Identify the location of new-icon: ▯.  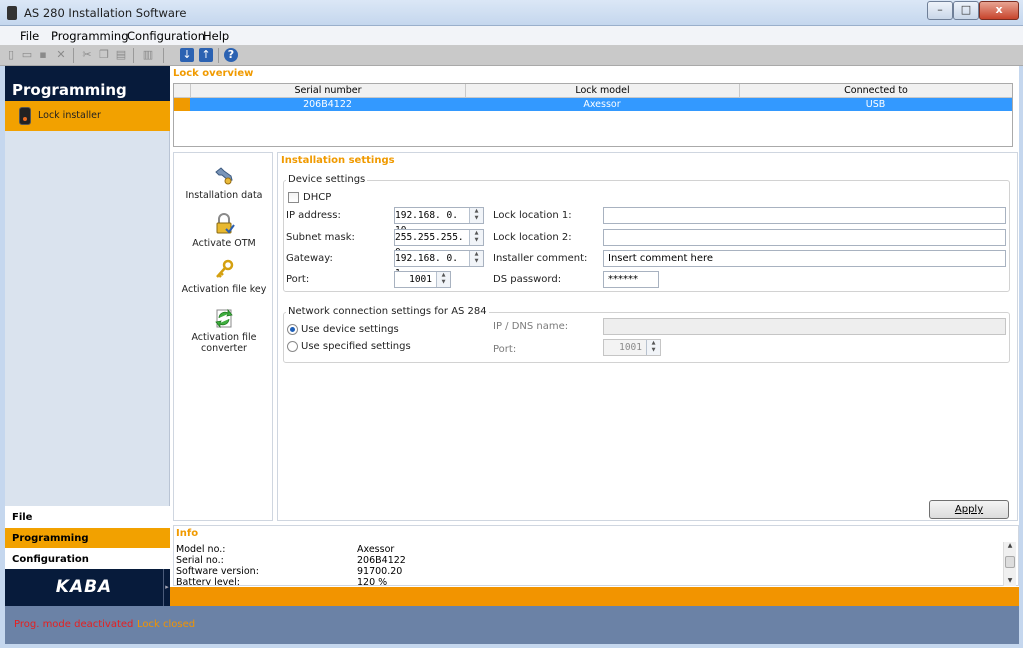
(11, 55).